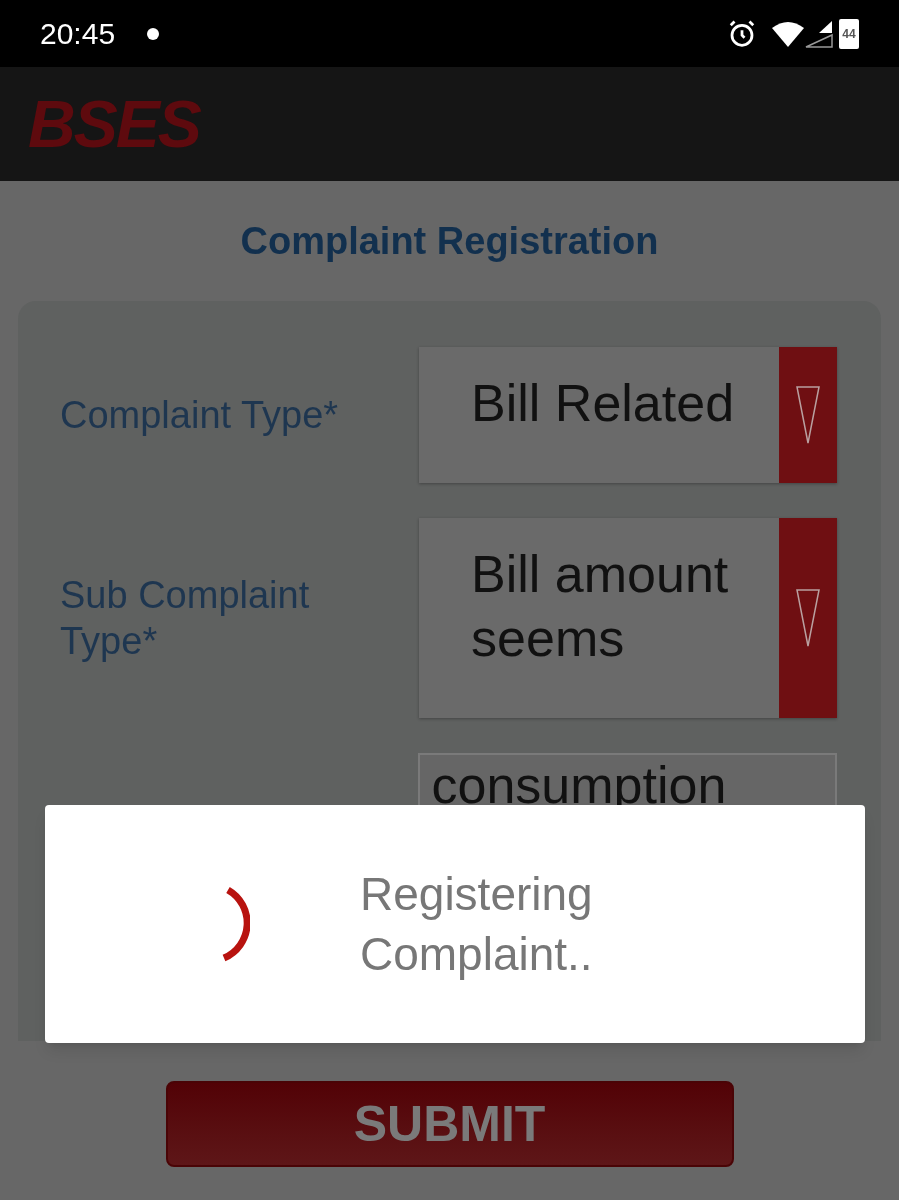  I want to click on logo: BSES, so click(114, 124).